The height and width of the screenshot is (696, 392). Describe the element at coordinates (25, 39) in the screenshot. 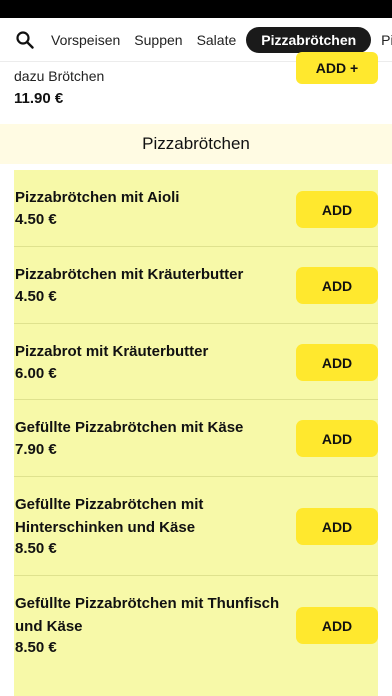

I see `search-icon` at that location.